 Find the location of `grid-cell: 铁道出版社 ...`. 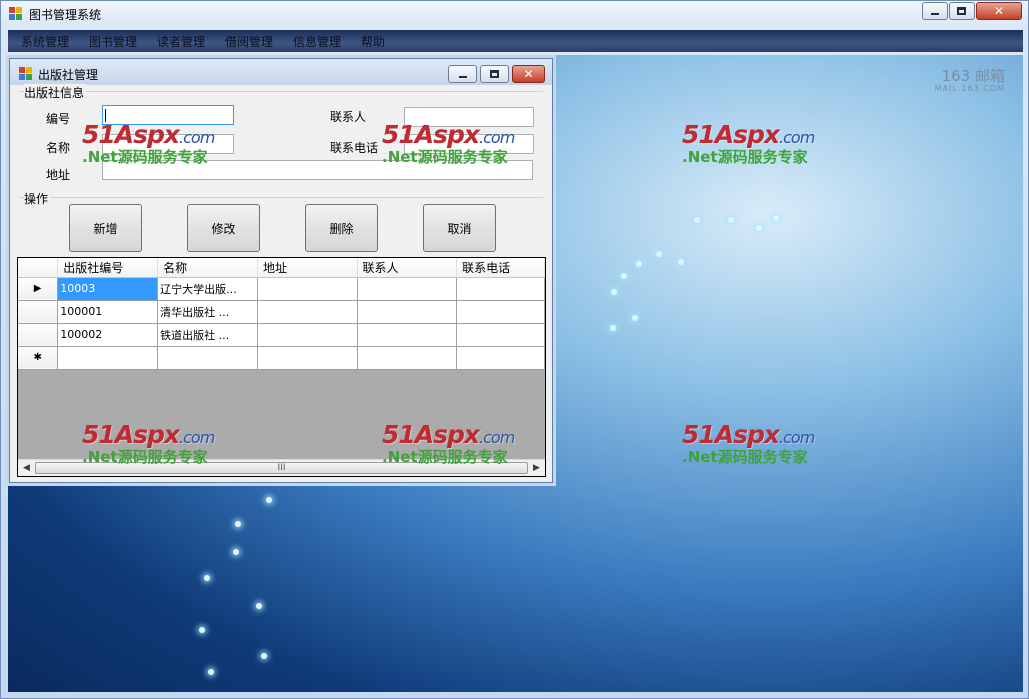

grid-cell: 铁道出版社 ... is located at coordinates (207, 335).